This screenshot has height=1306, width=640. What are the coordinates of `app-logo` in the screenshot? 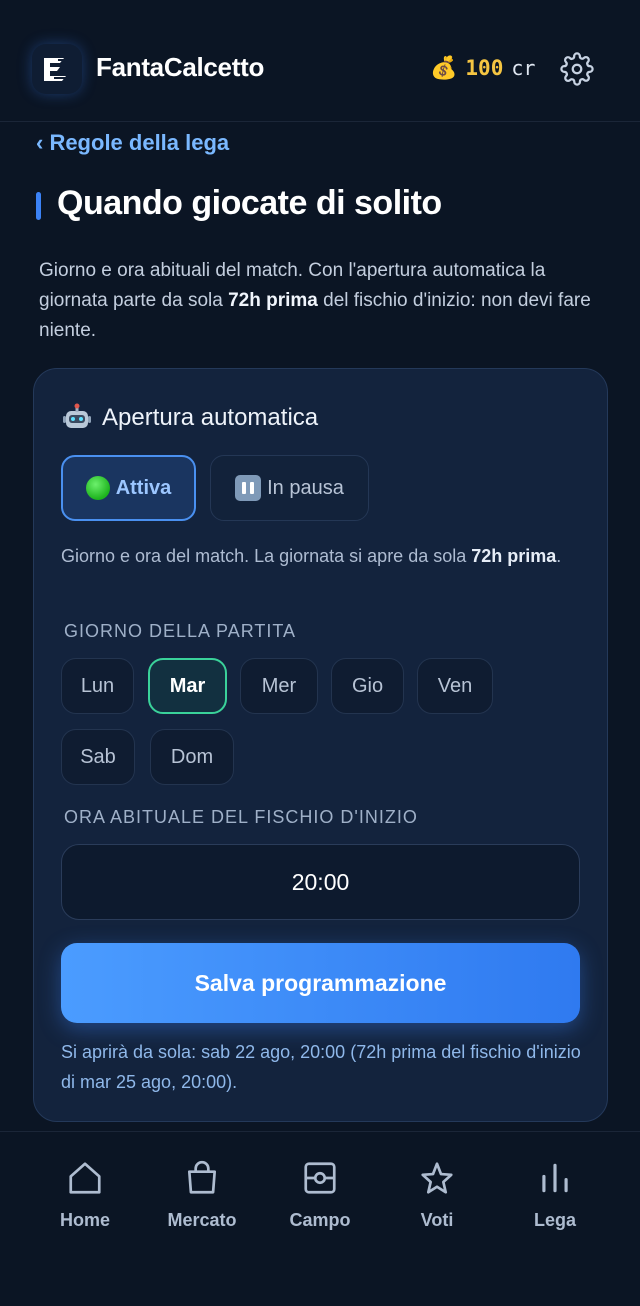 It's located at (57, 69).